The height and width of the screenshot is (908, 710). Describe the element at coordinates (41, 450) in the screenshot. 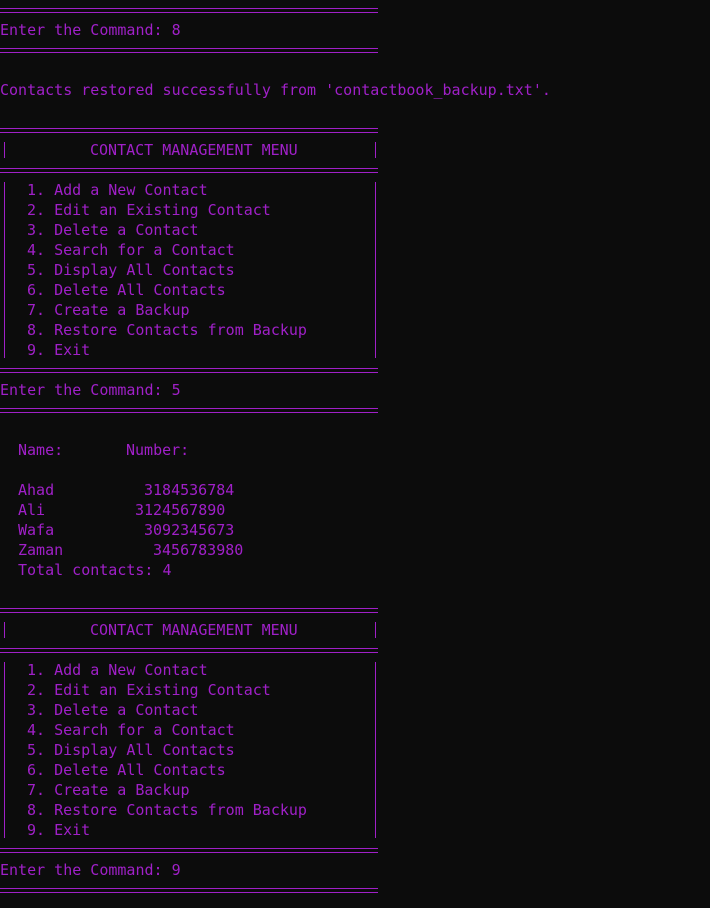

I see `name-column-header: Name:` at that location.